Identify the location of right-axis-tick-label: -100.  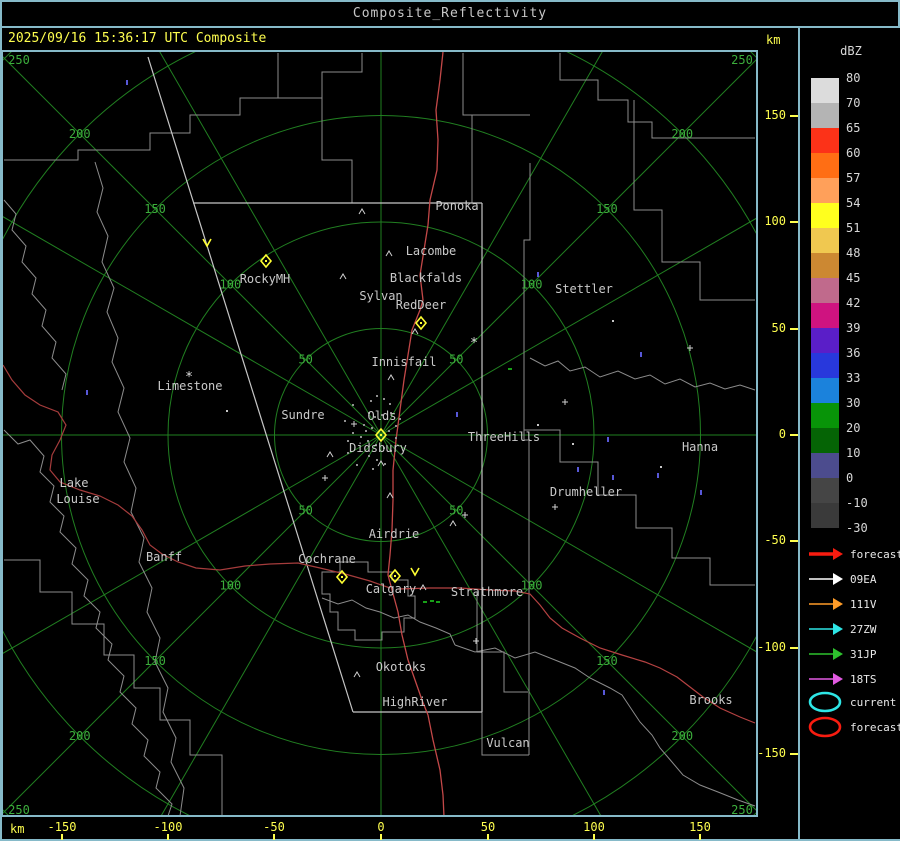
(771, 647).